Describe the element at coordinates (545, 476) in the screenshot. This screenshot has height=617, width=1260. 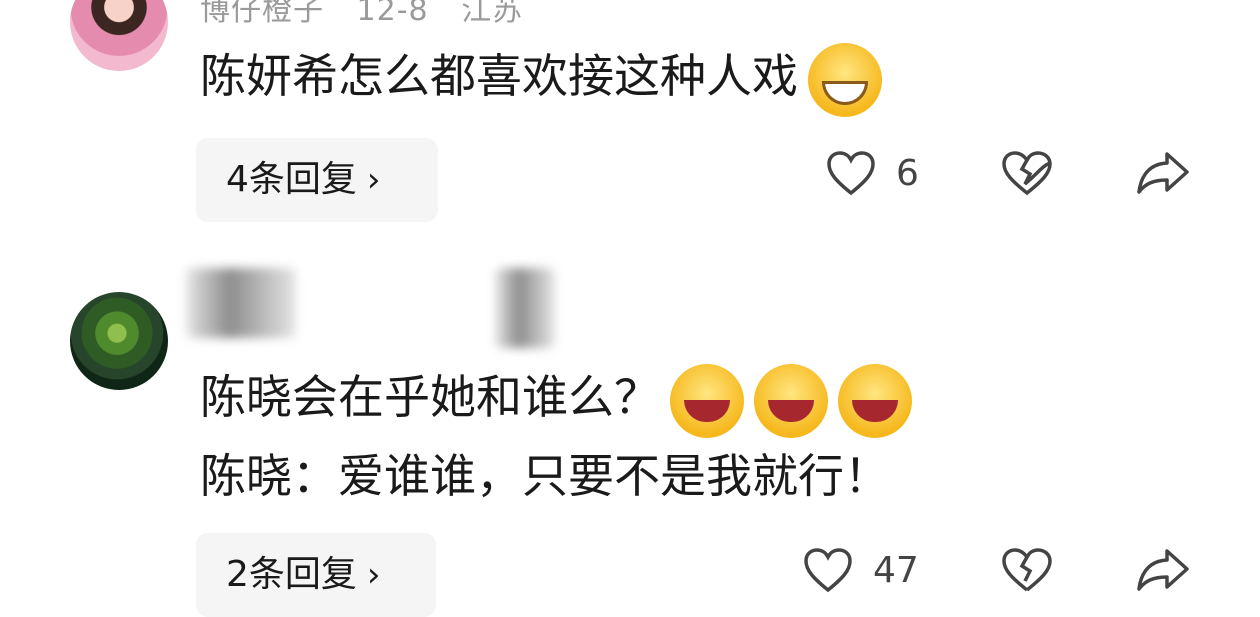
I see `comment-text-line-2: 陈晓：爱谁谁，只要不是我就行！` at that location.